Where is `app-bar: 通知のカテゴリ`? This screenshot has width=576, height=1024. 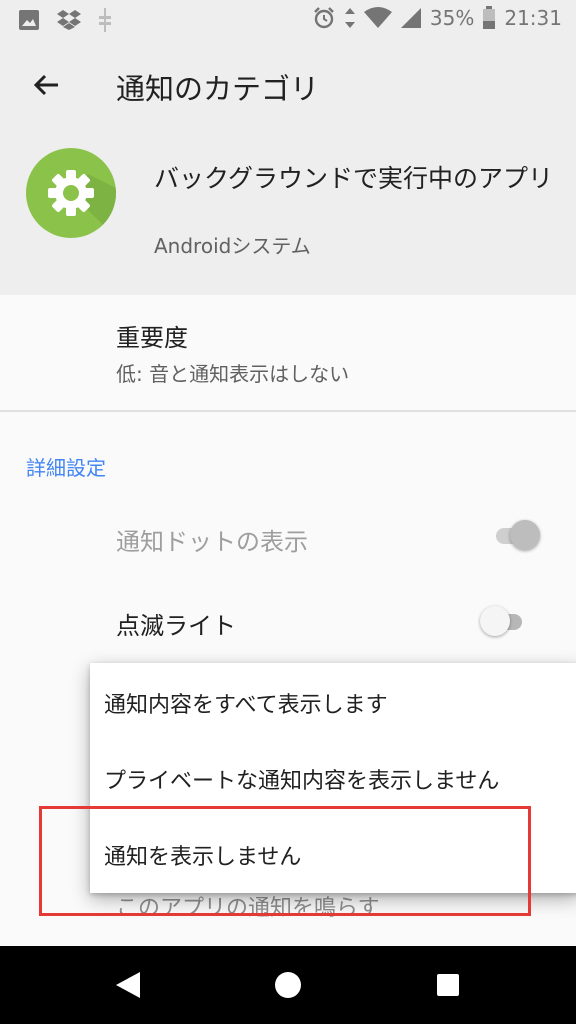 app-bar: 通知のカテゴリ is located at coordinates (288, 83).